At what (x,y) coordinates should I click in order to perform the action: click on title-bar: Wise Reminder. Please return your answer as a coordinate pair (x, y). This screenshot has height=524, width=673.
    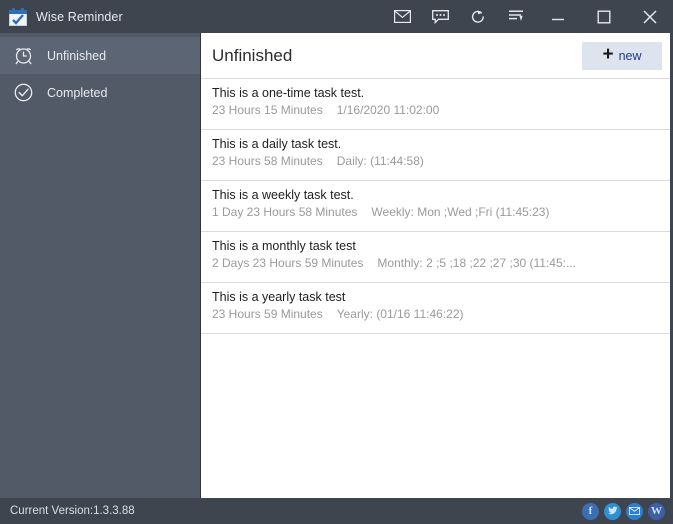
    Looking at the image, I should click on (336, 16).